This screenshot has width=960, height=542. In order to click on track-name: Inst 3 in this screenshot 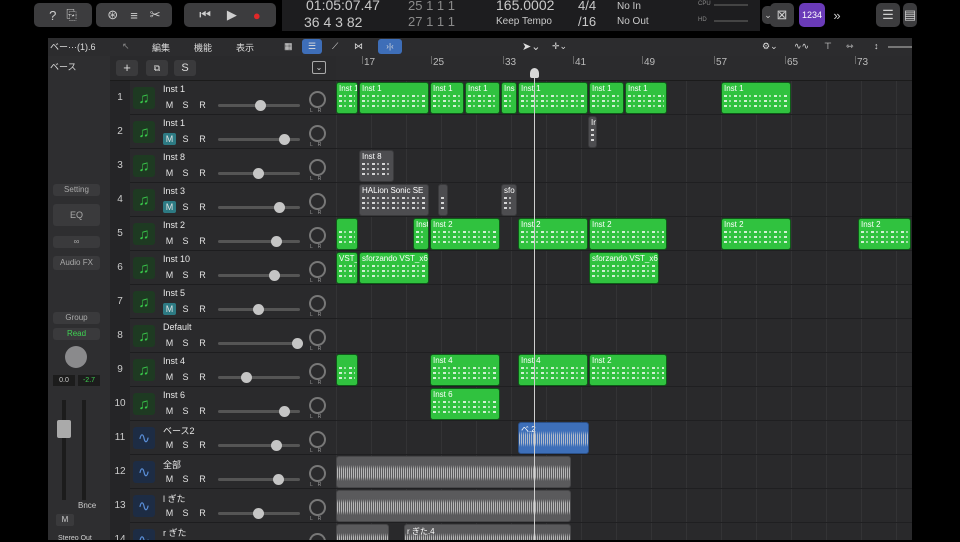, I will do `click(174, 191)`.